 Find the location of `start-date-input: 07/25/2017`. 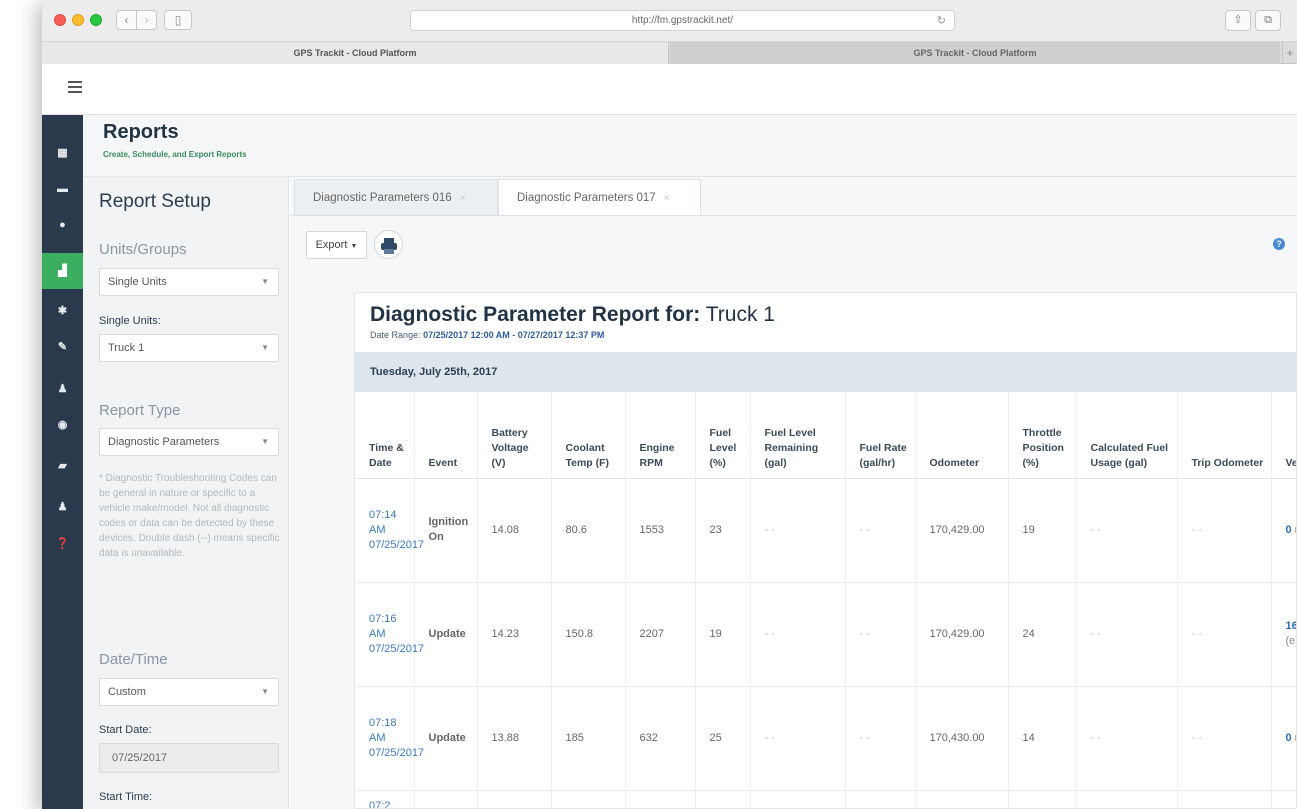

start-date-input: 07/25/2017 is located at coordinates (189, 758).